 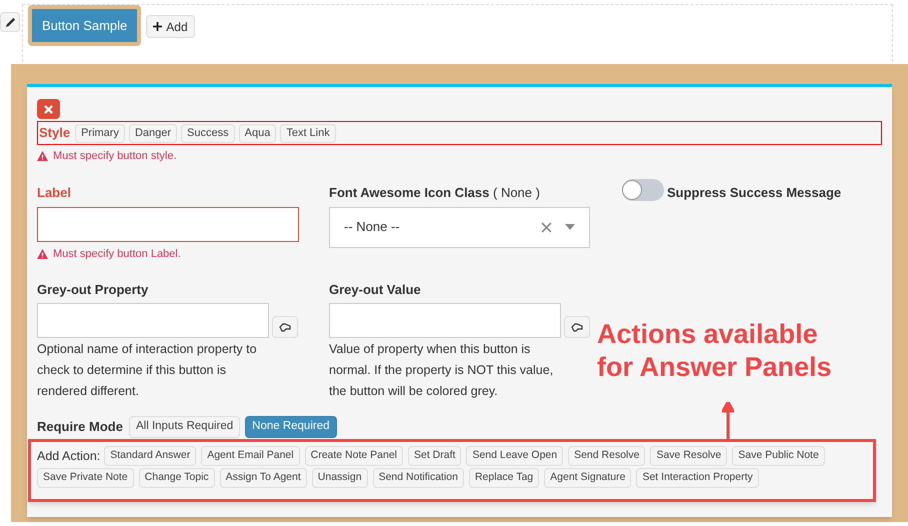 I want to click on help-text: Optional name of interaction property to check to determine if this button is rendered different., so click(x=147, y=370).